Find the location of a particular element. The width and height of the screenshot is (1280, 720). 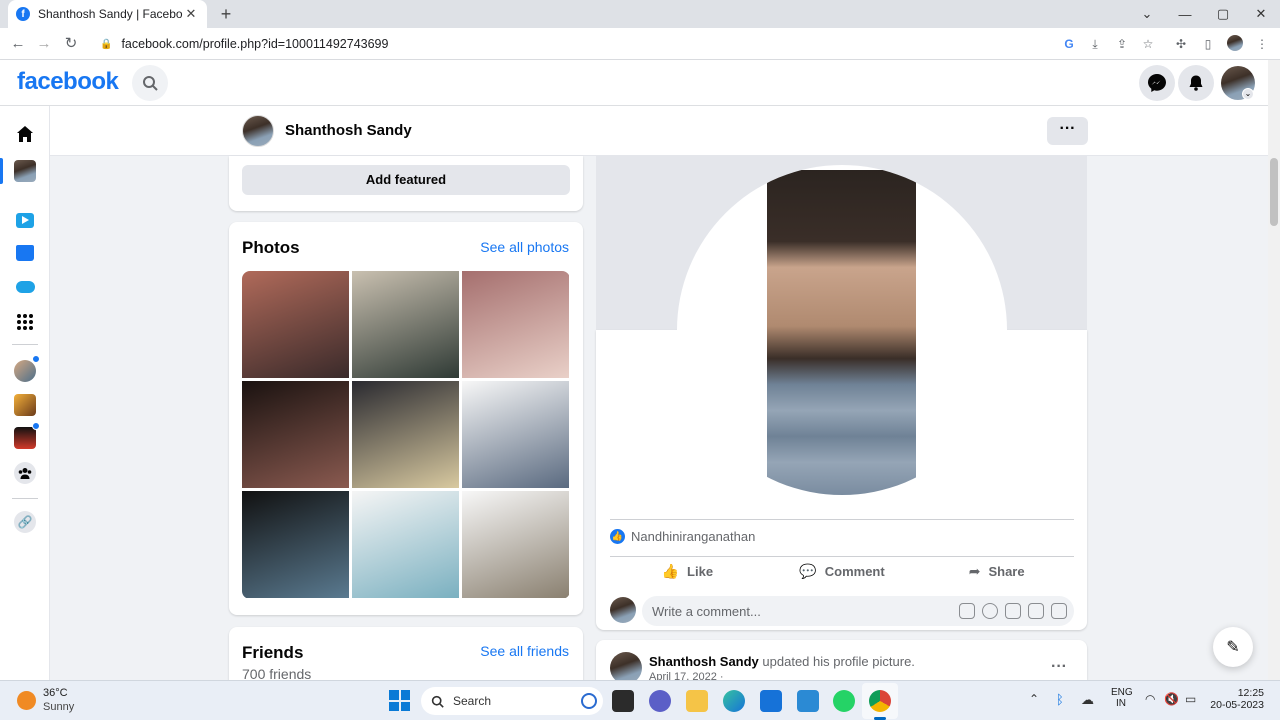

chrome-menu-icon: ⋮ is located at coordinates (1262, 44).